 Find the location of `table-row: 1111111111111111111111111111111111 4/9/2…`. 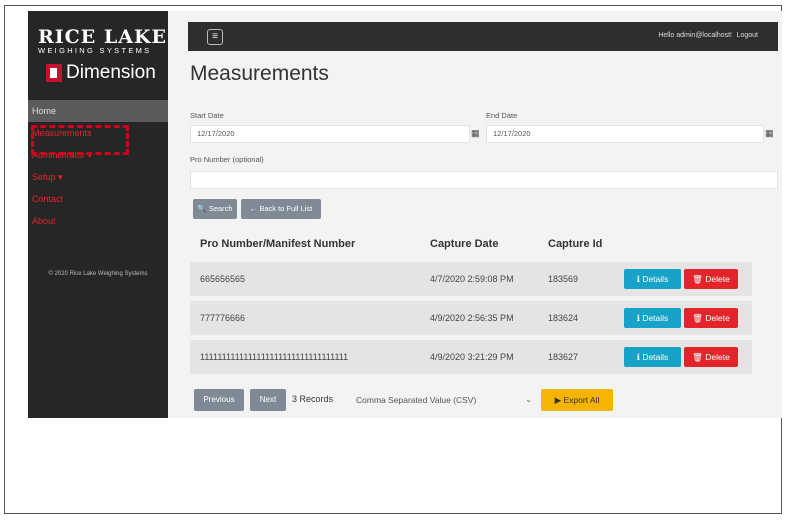

table-row: 1111111111111111111111111111111111 4/9/2… is located at coordinates (471, 357).